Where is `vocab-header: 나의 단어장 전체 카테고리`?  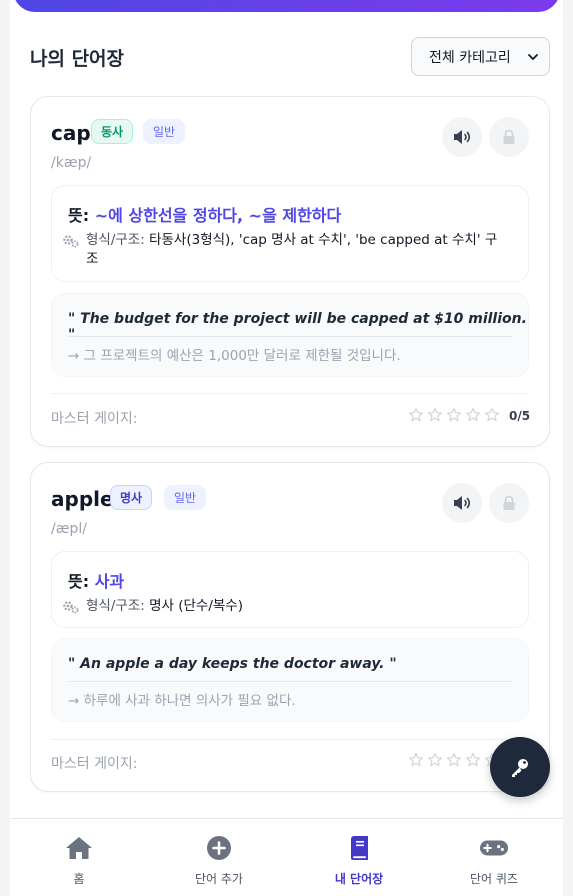 vocab-header: 나의 단어장 전체 카테고리 is located at coordinates (286, 57).